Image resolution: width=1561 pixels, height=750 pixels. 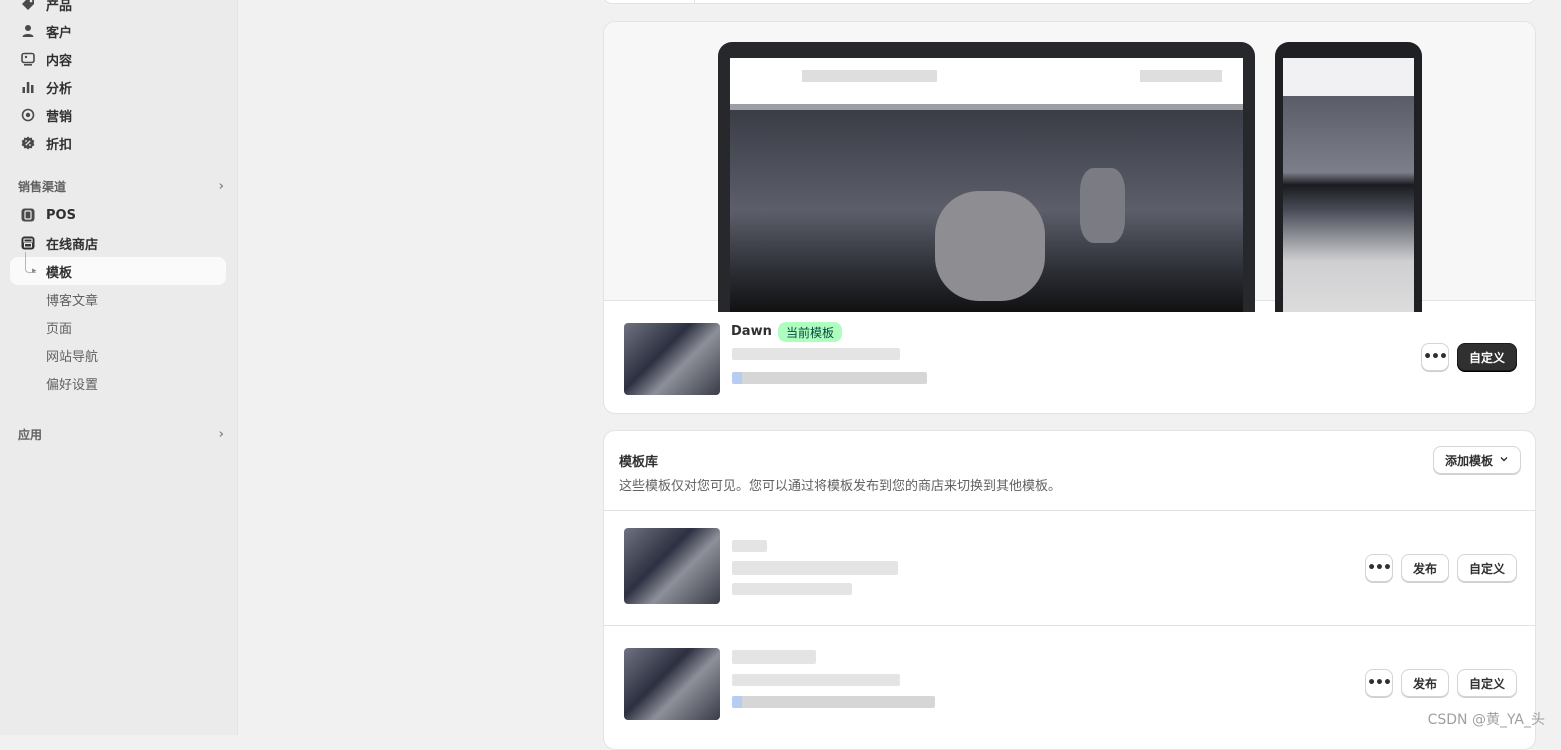 What do you see at coordinates (118, 31) in the screenshot?
I see `sidebar-item-customers: 客户` at bounding box center [118, 31].